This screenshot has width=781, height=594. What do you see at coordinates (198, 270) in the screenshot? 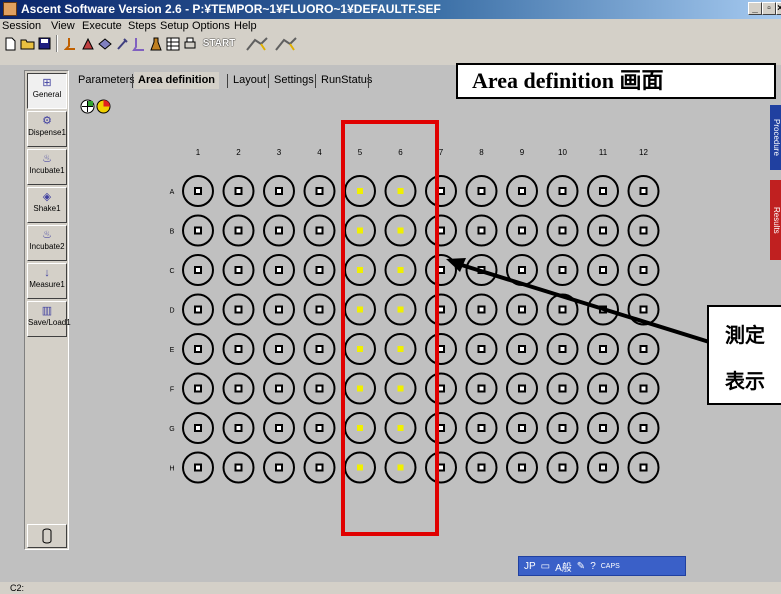
I see `well-C1` at bounding box center [198, 270].